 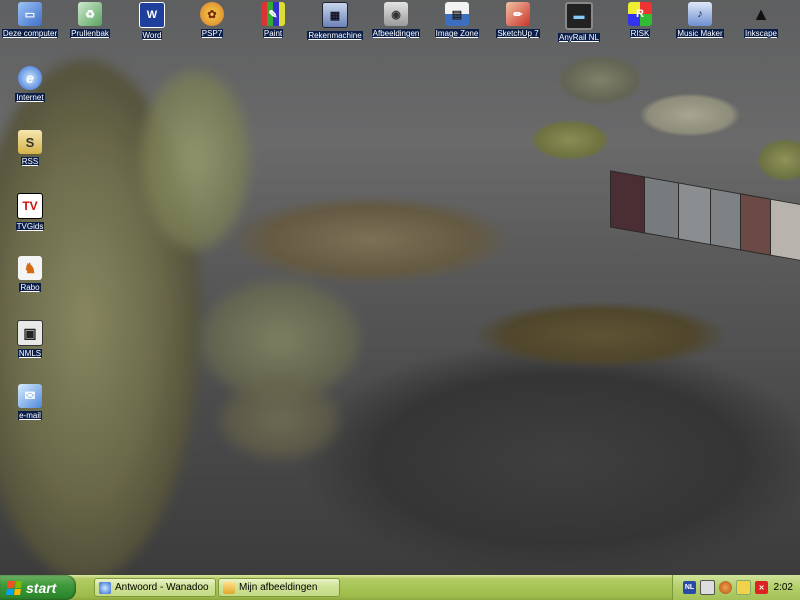 I want to click on desktop-icon-label: Internet, so click(x=30, y=97).